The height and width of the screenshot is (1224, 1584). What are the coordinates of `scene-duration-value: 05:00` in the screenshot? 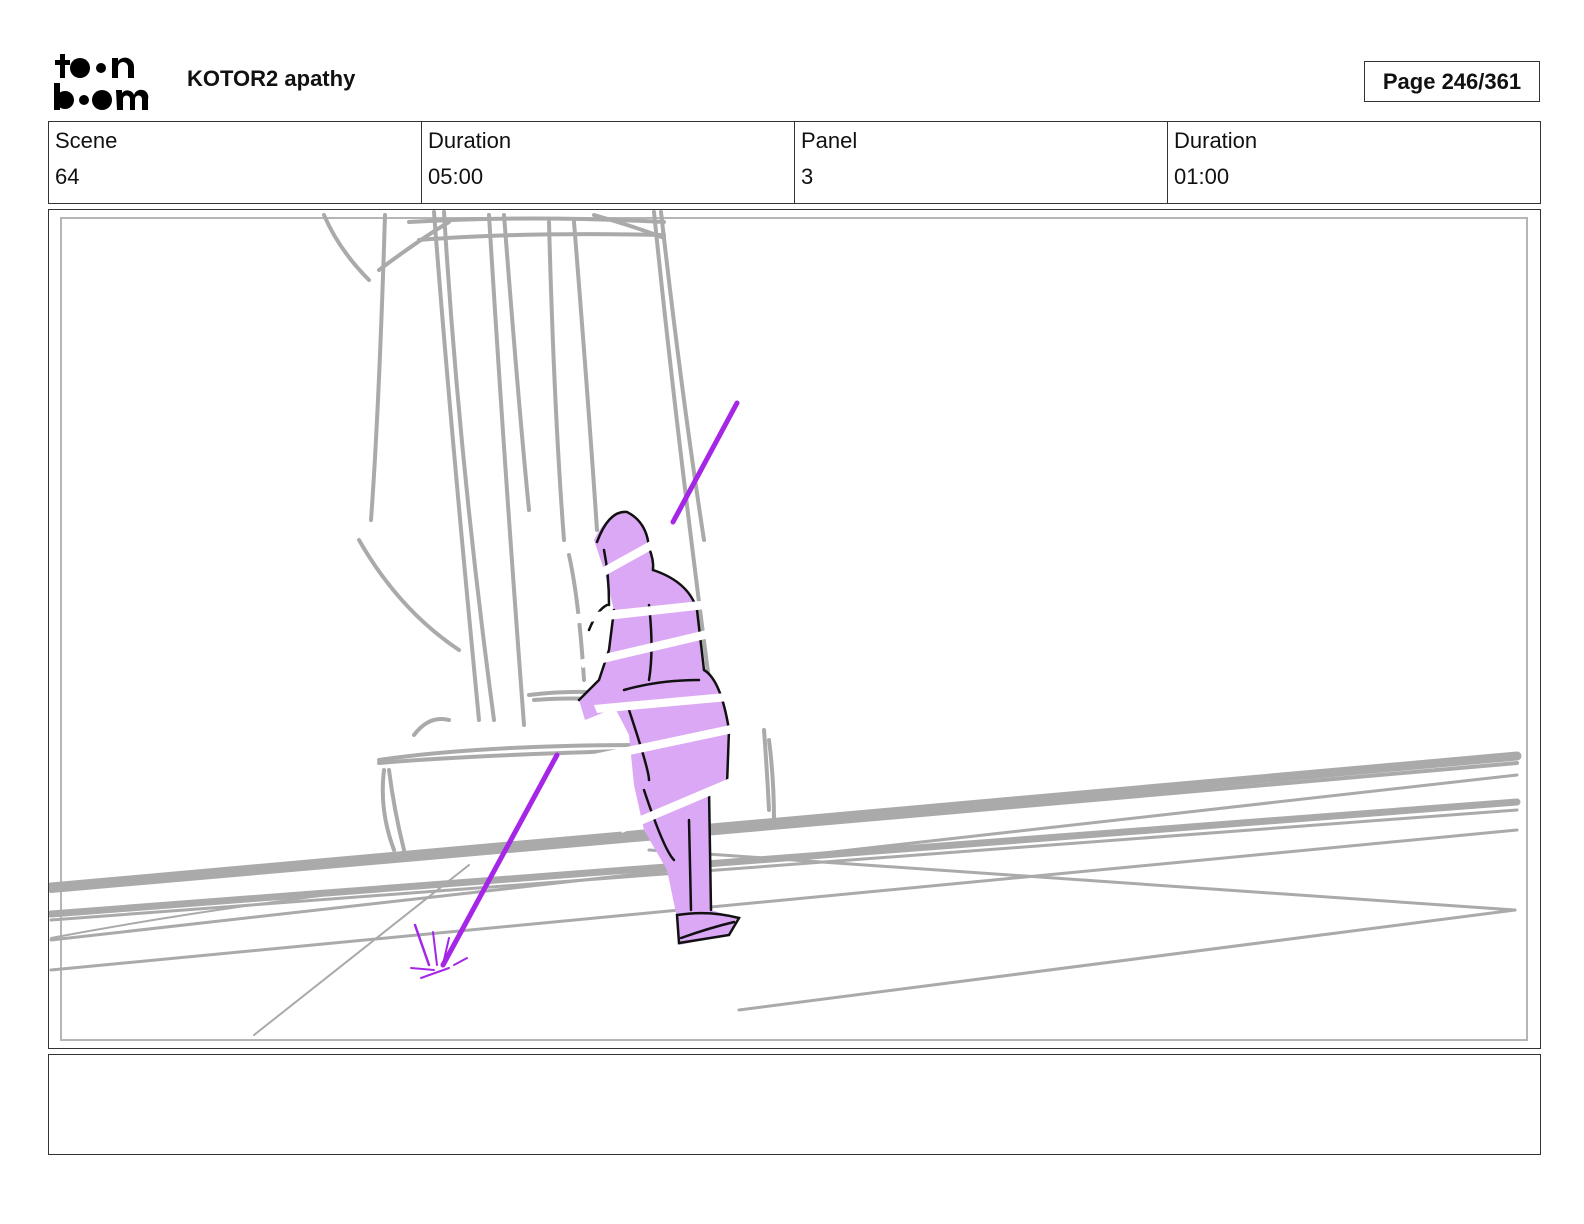 It's located at (456, 176).